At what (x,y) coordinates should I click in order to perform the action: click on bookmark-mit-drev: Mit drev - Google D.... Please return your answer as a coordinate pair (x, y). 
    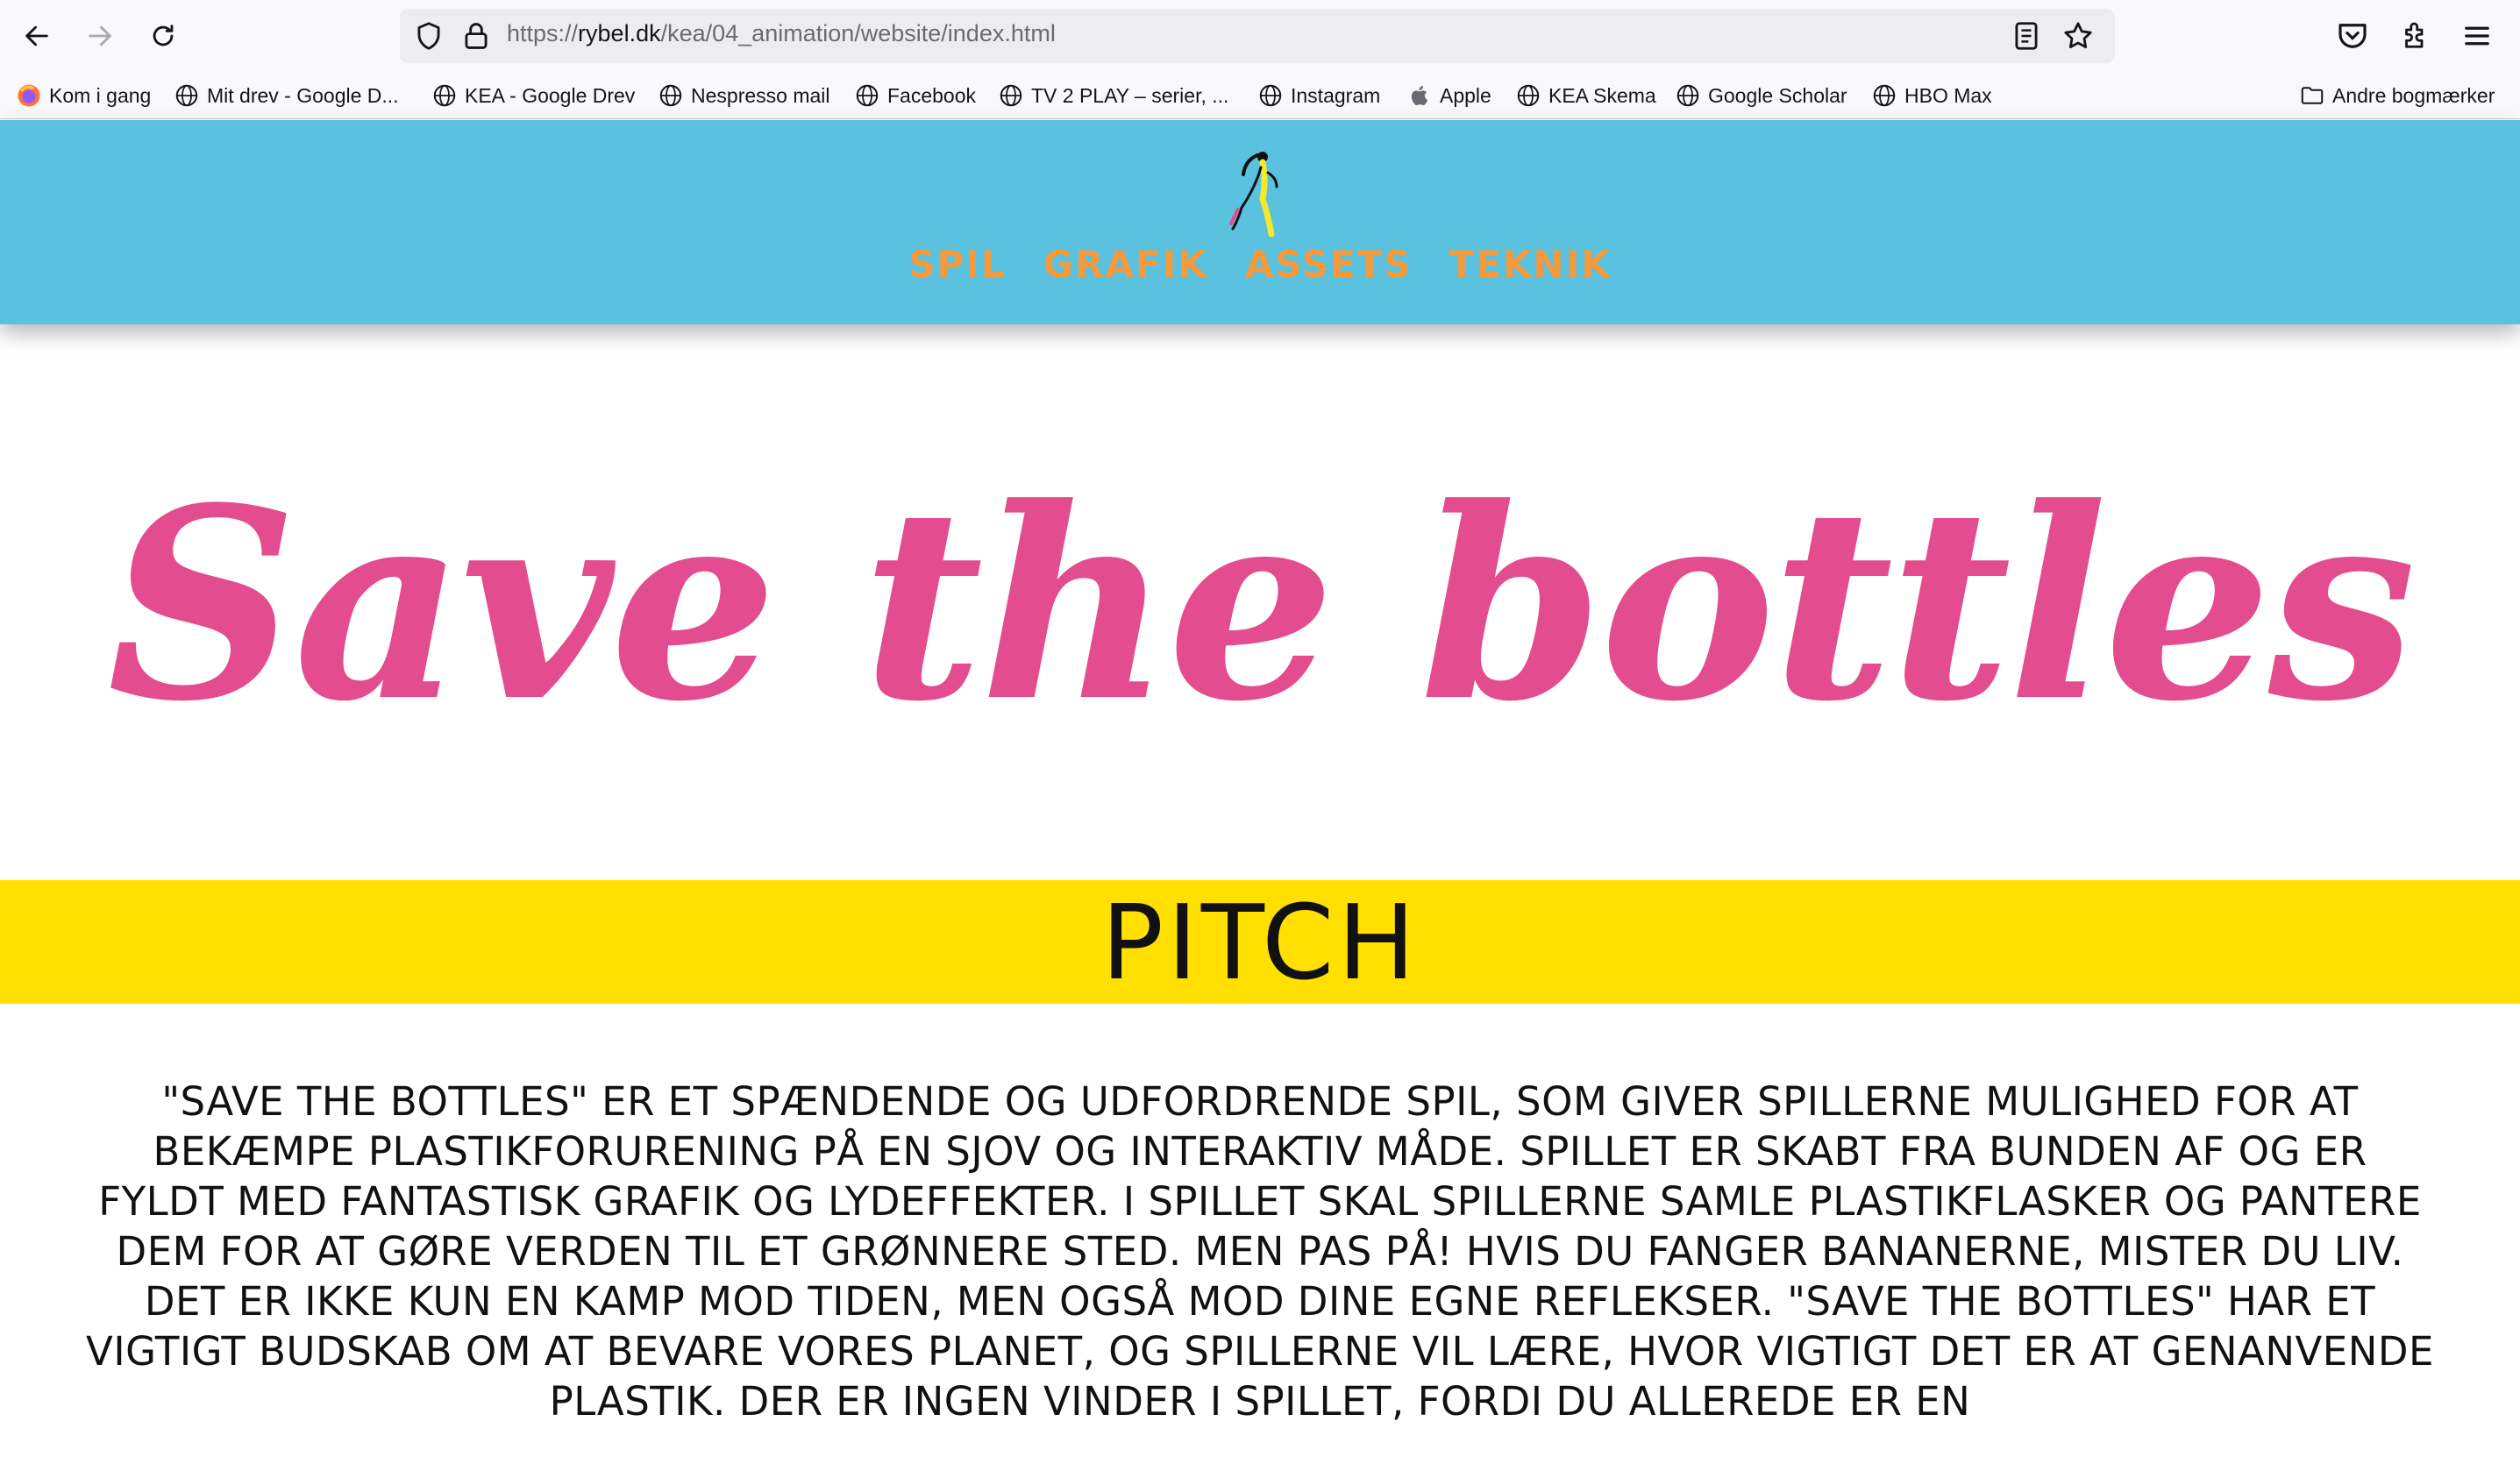
    Looking at the image, I should click on (286, 95).